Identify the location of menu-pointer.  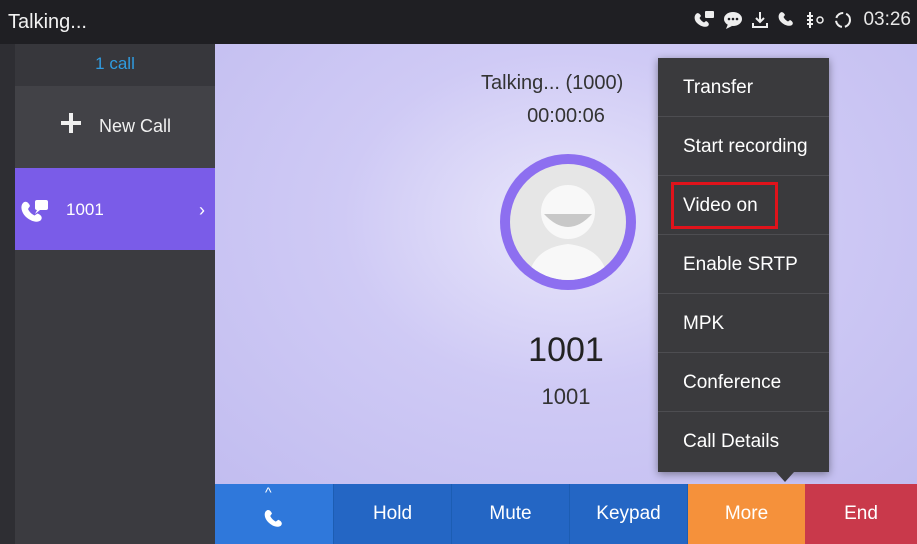
(785, 477).